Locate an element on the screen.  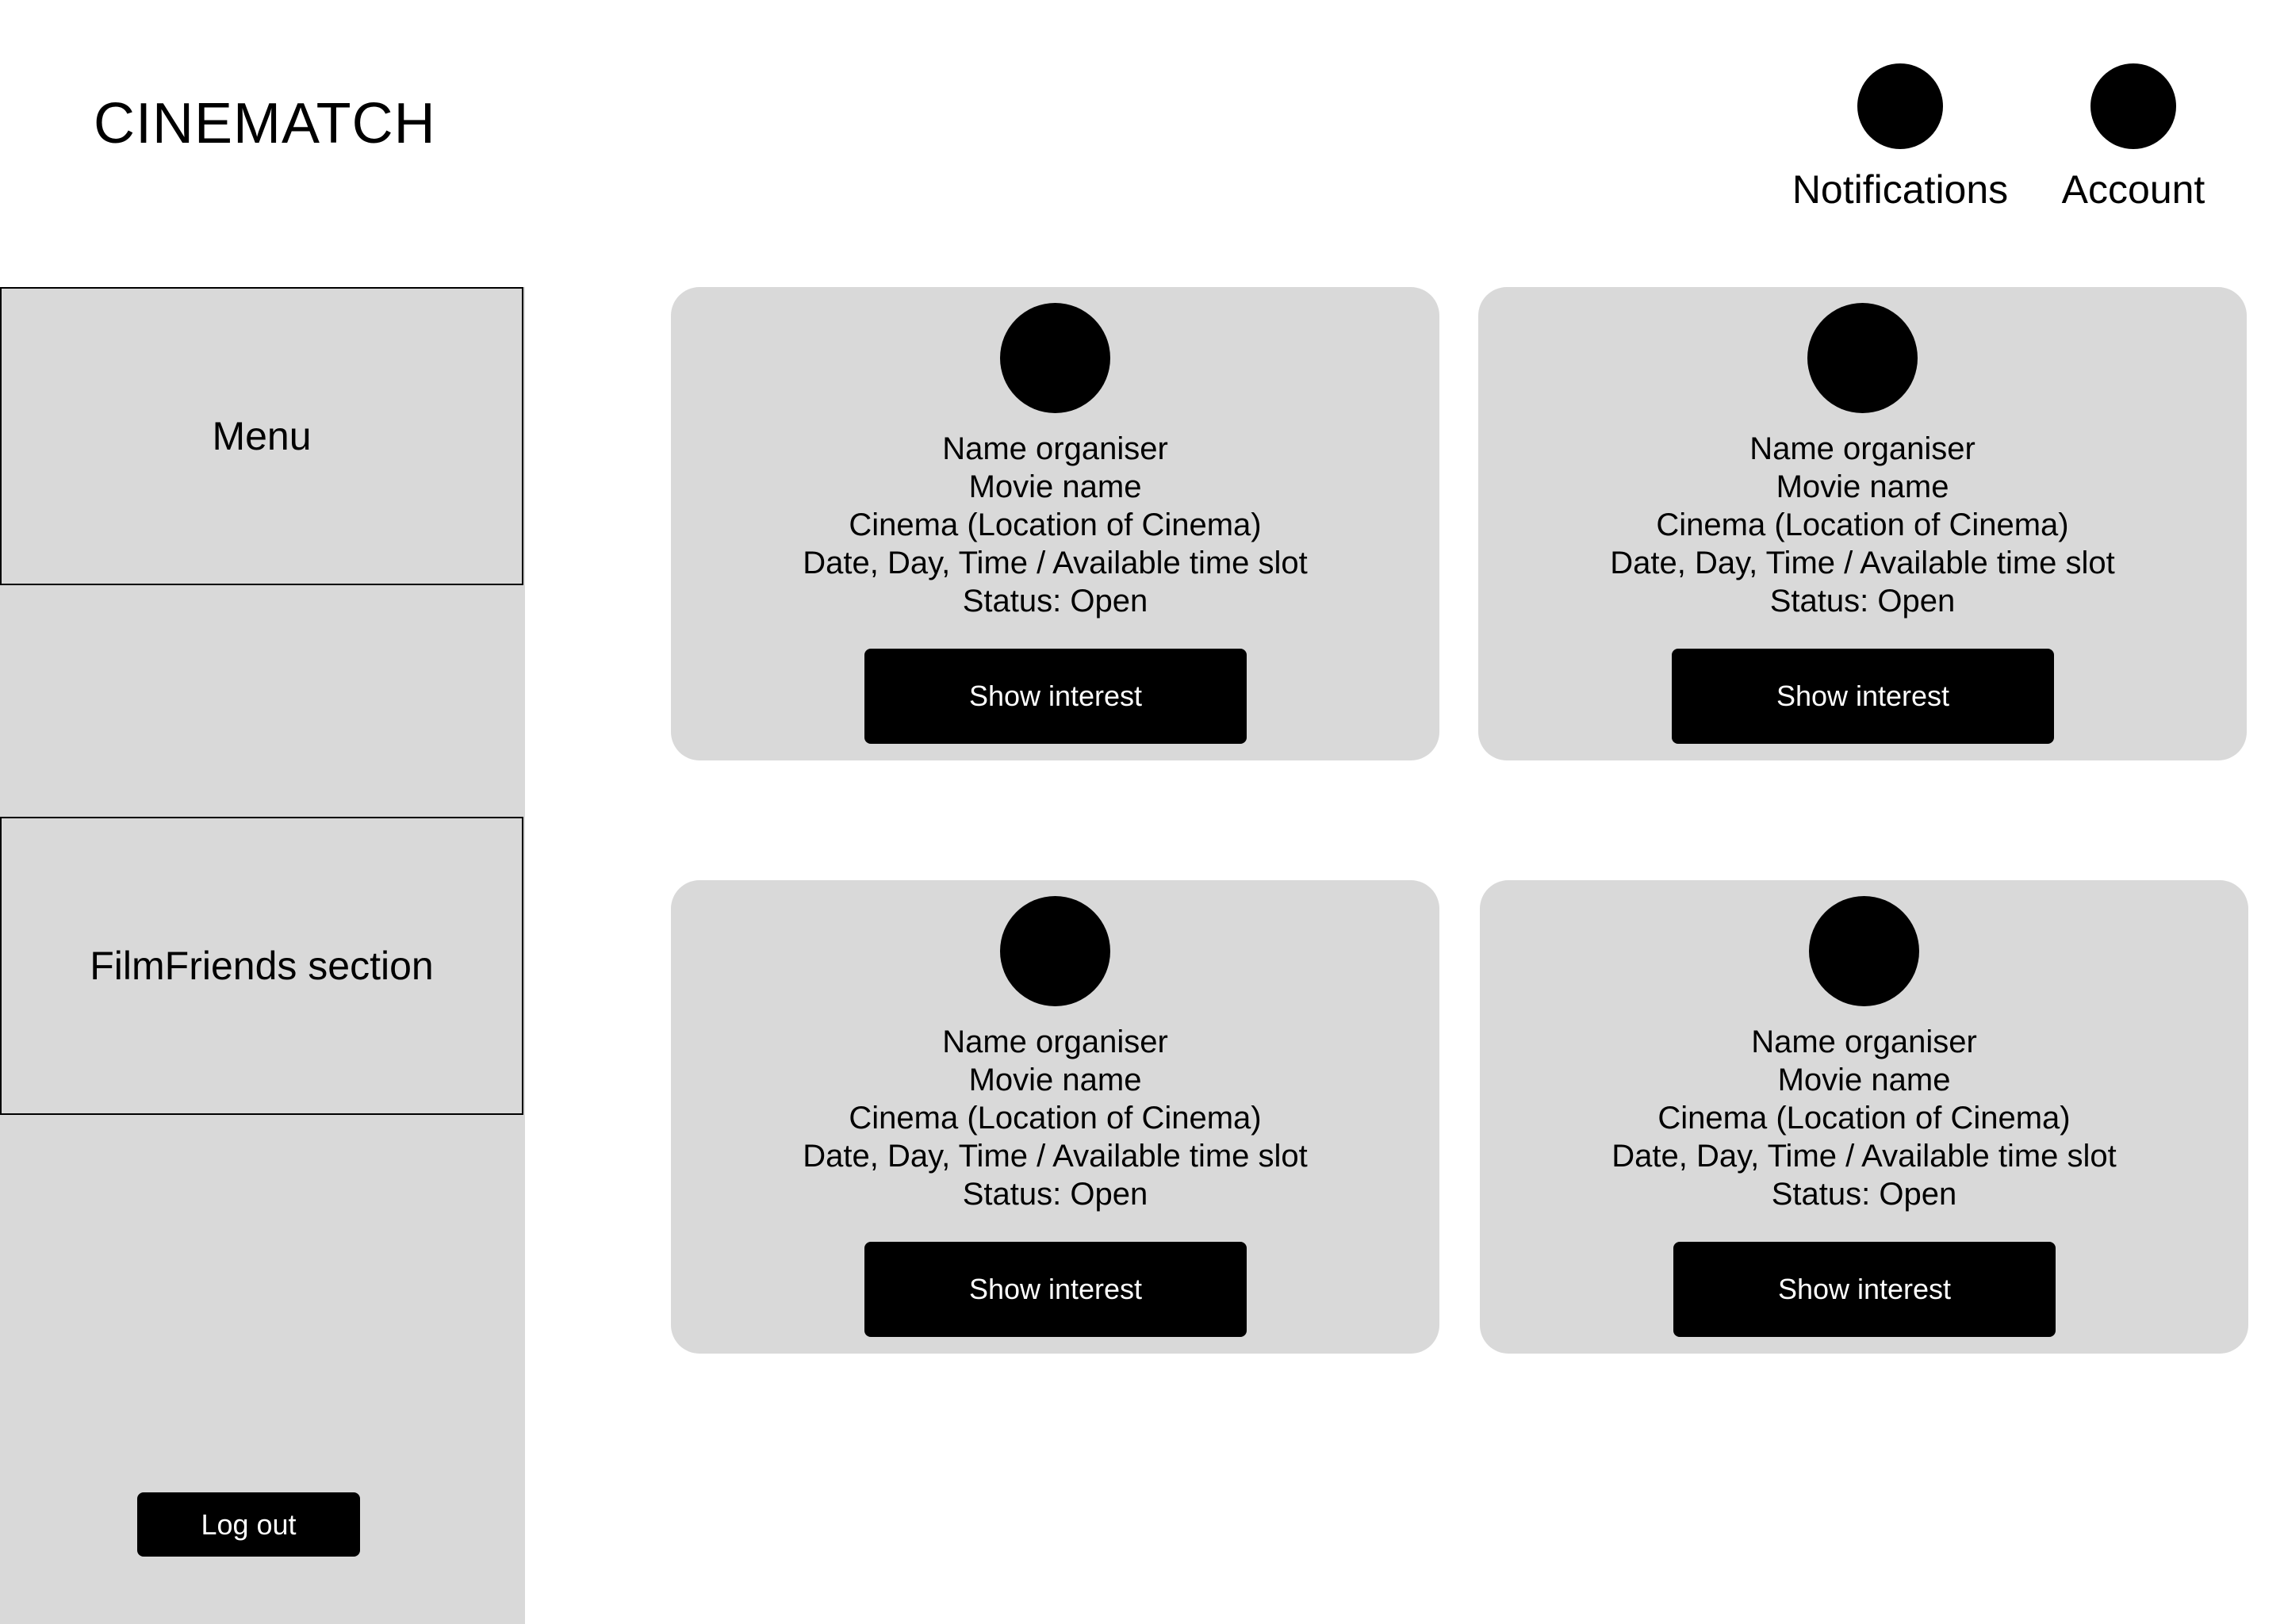
sidebar-filmfriends-label: FilmFriends section is located at coordinates (262, 966).